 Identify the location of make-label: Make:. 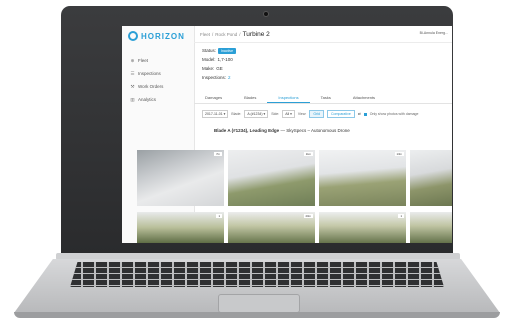
(208, 68).